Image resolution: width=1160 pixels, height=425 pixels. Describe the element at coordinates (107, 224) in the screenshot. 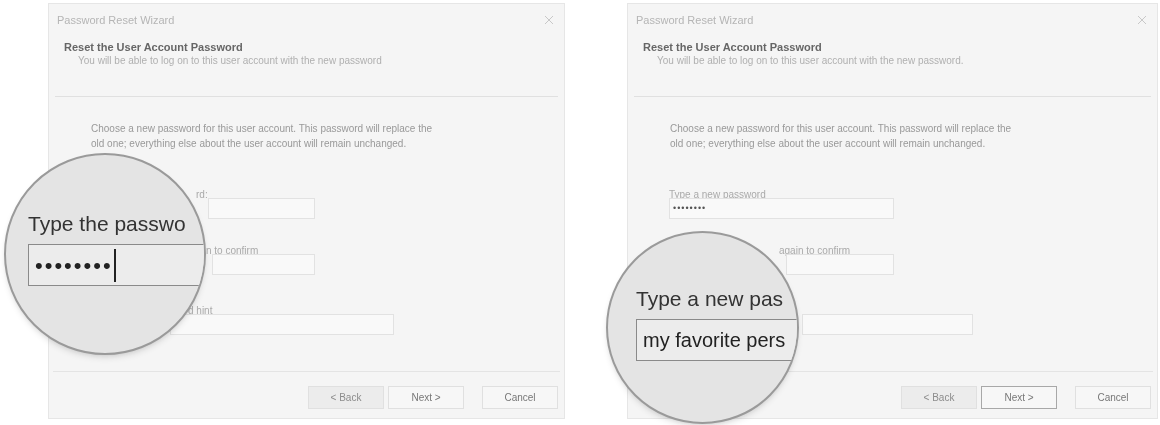

I see `magnified-label: Type the passwo` at that location.